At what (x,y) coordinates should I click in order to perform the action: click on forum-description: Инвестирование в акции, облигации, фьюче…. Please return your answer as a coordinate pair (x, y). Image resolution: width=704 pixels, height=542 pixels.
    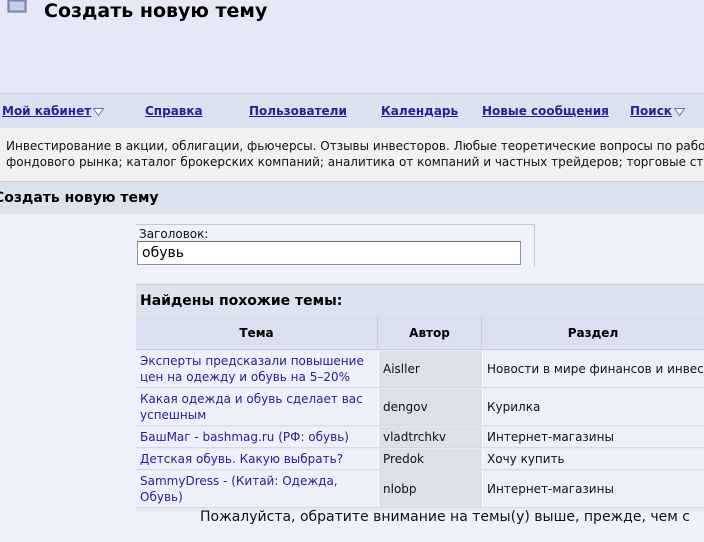
    Looking at the image, I should click on (352, 154).